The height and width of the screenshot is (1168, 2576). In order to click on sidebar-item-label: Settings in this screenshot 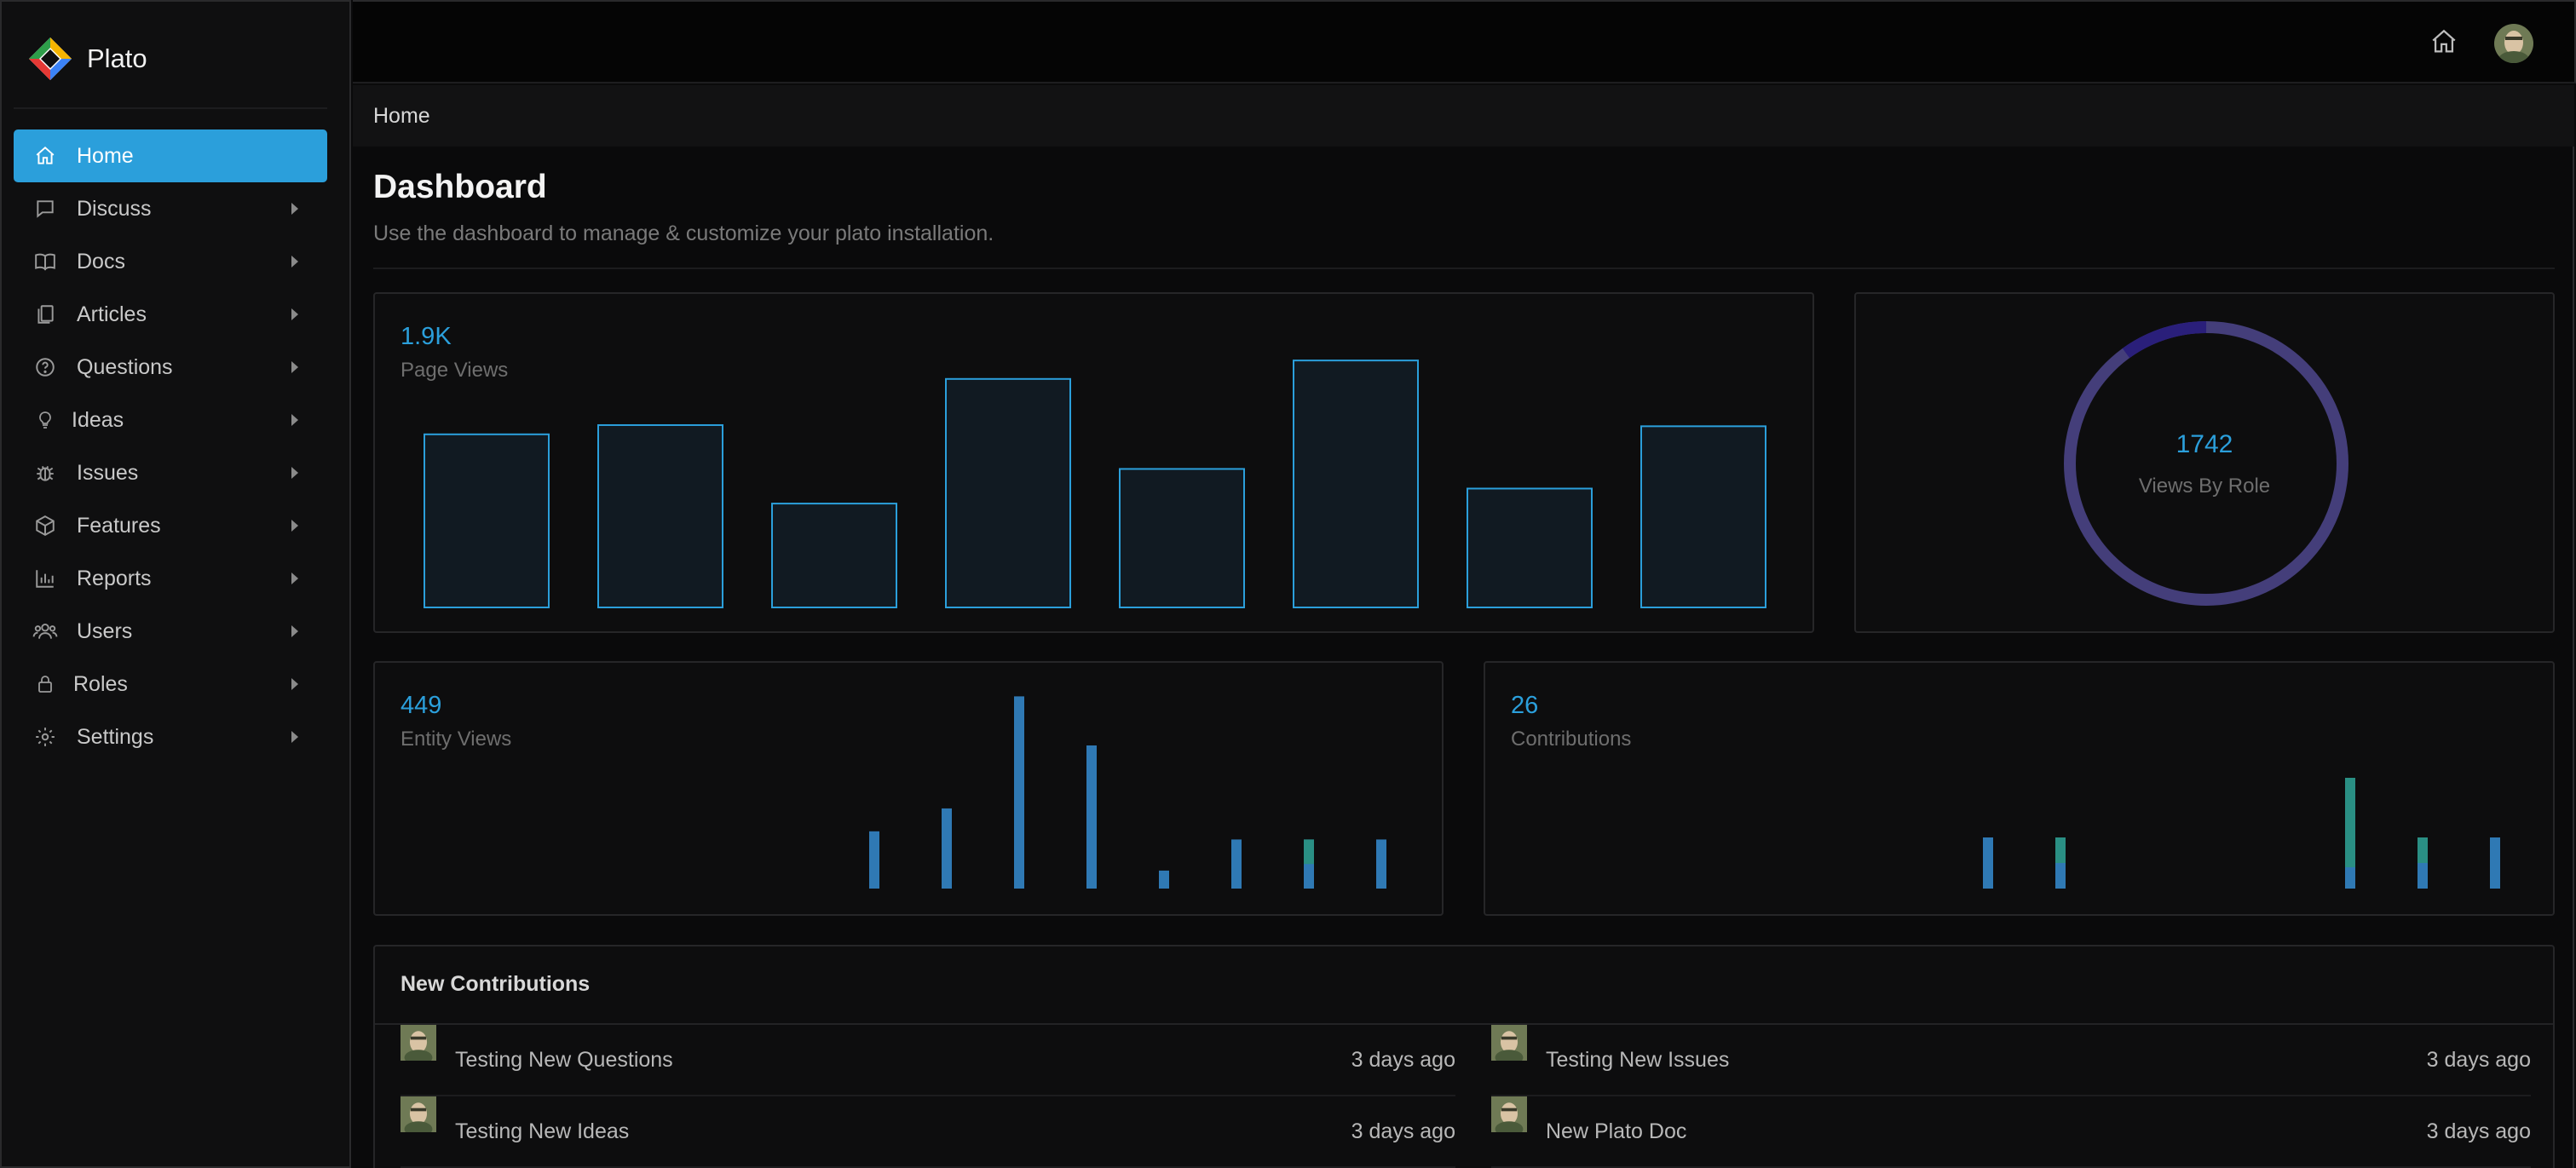, I will do `click(115, 736)`.